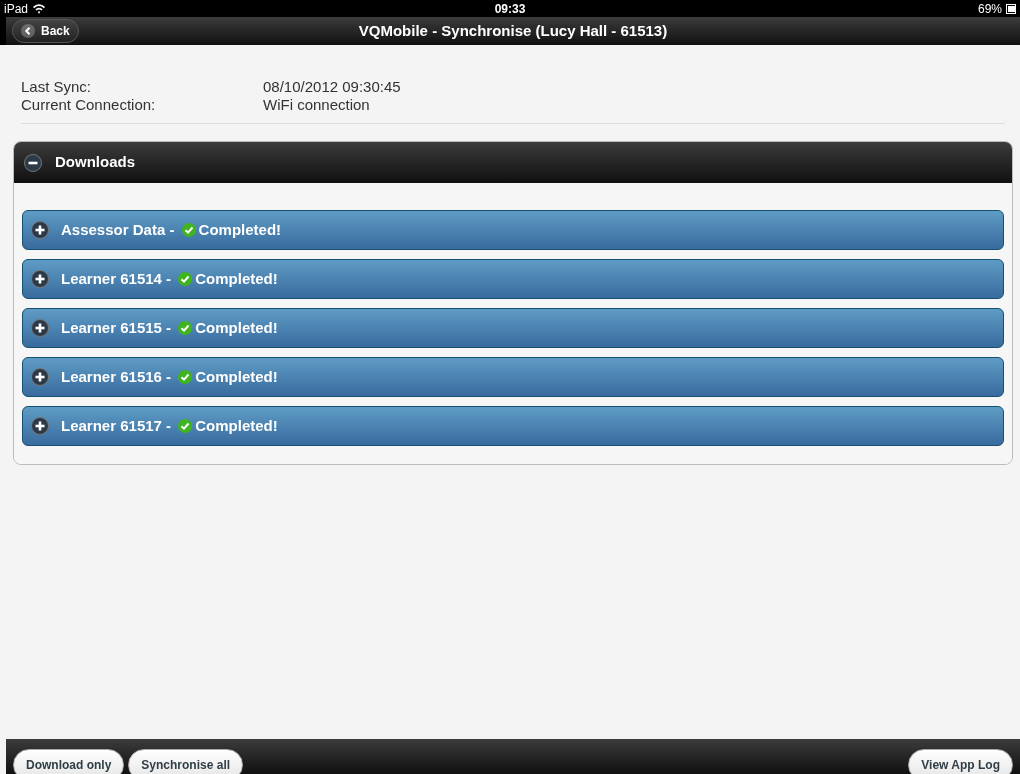 The height and width of the screenshot is (774, 1020). What do you see at coordinates (89, 105) in the screenshot?
I see `info-label: Current Connection:` at bounding box center [89, 105].